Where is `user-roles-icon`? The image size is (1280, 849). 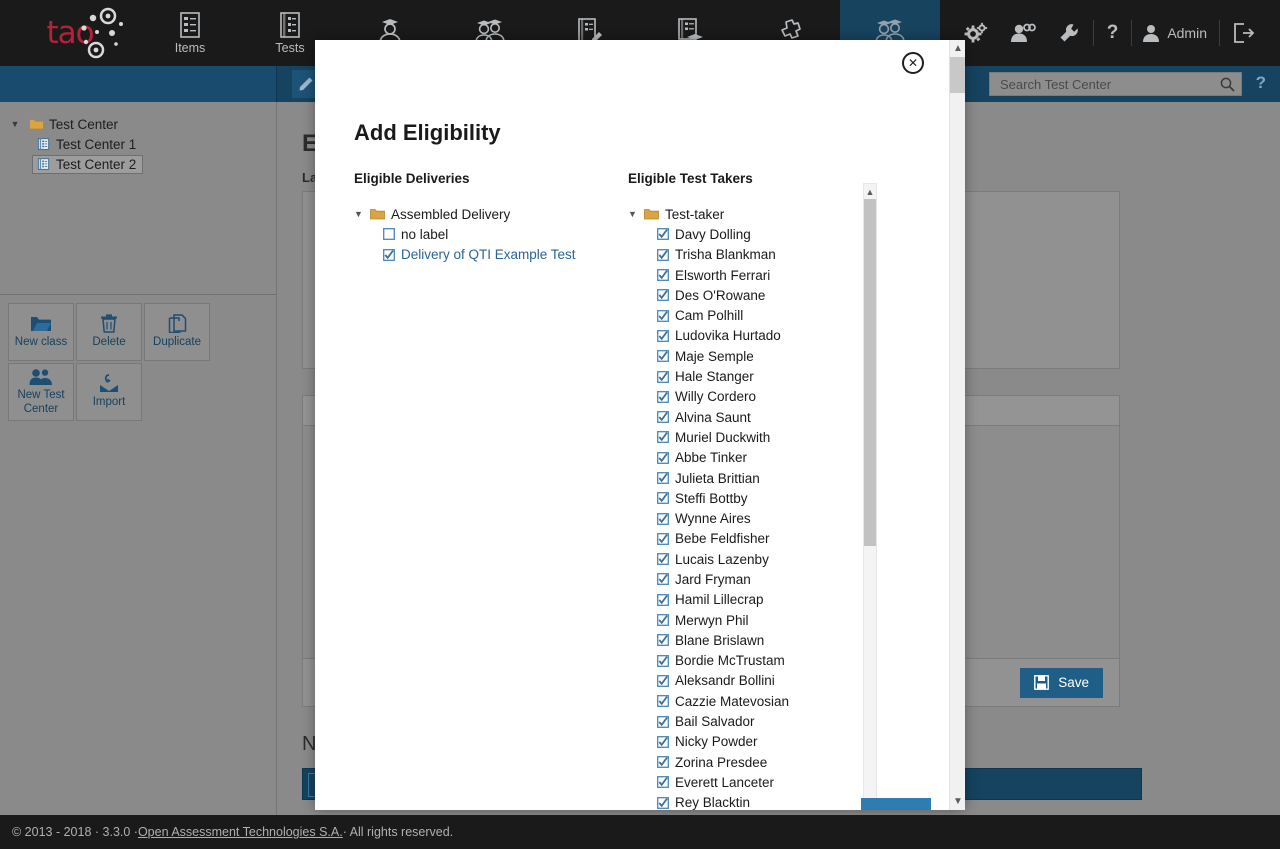 user-roles-icon is located at coordinates (1023, 33).